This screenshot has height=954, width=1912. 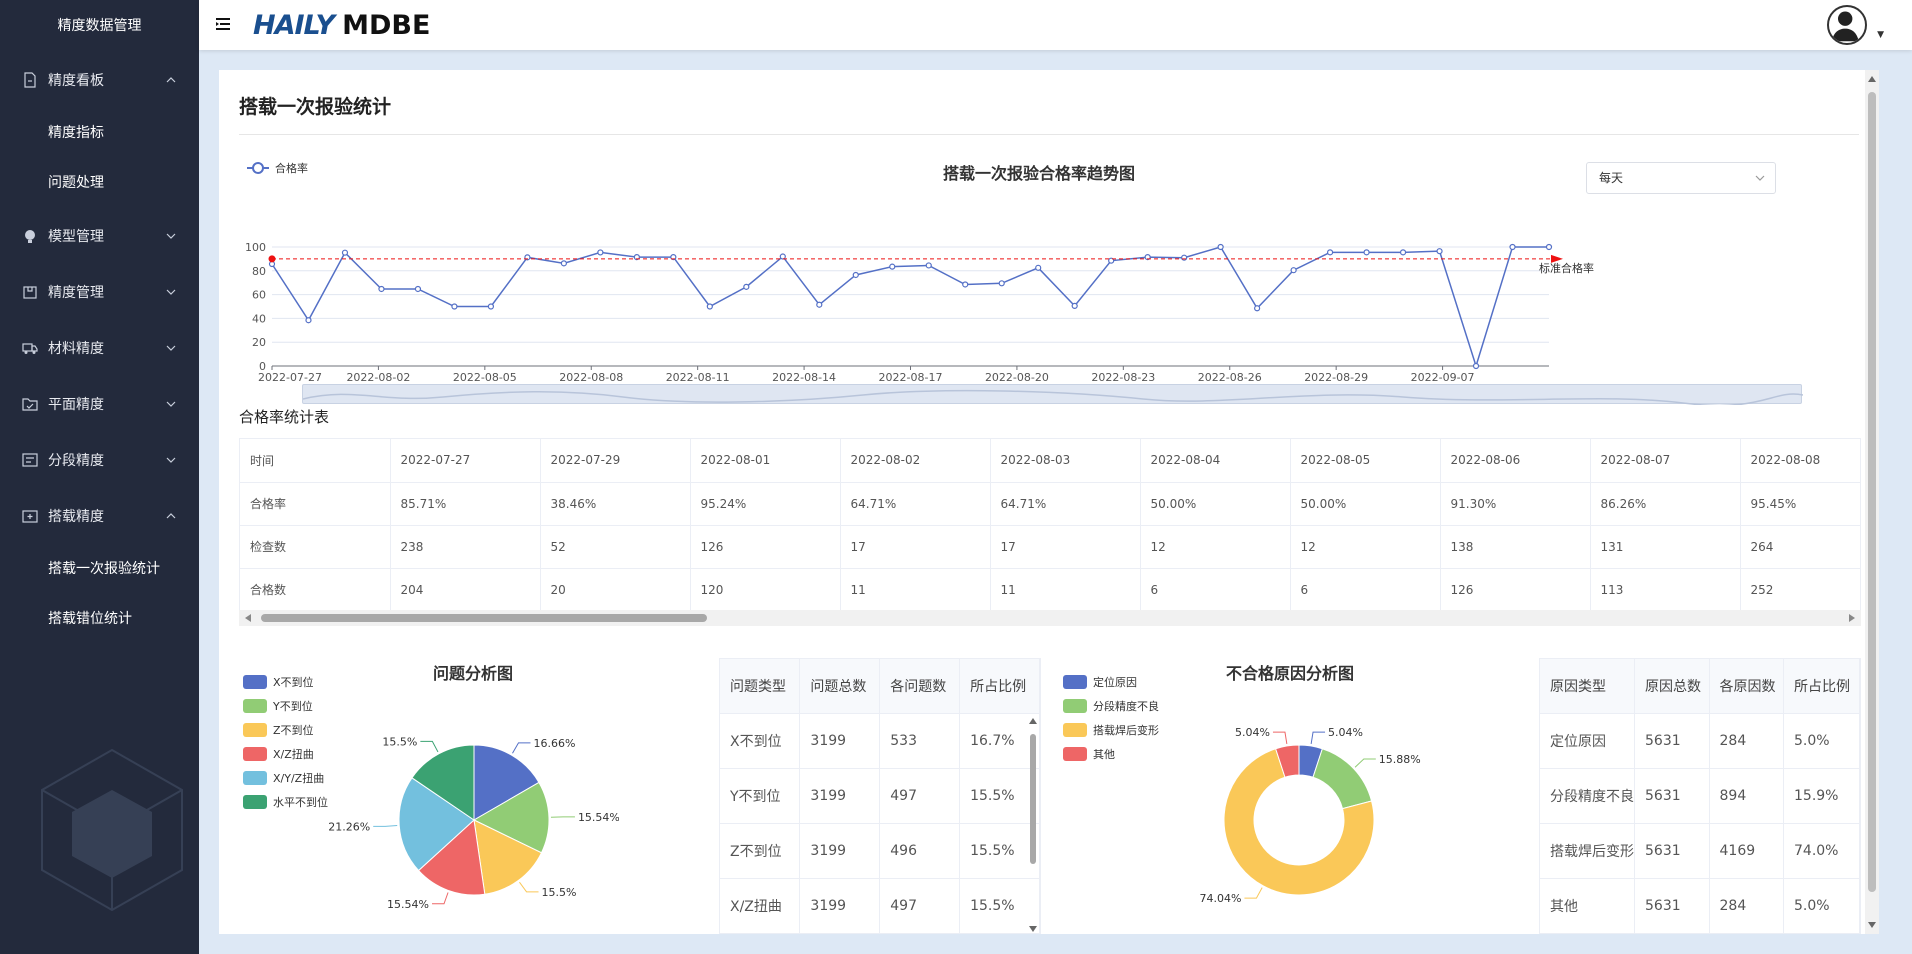 What do you see at coordinates (285, 682) in the screenshot?
I see `legend-item: X不到位` at bounding box center [285, 682].